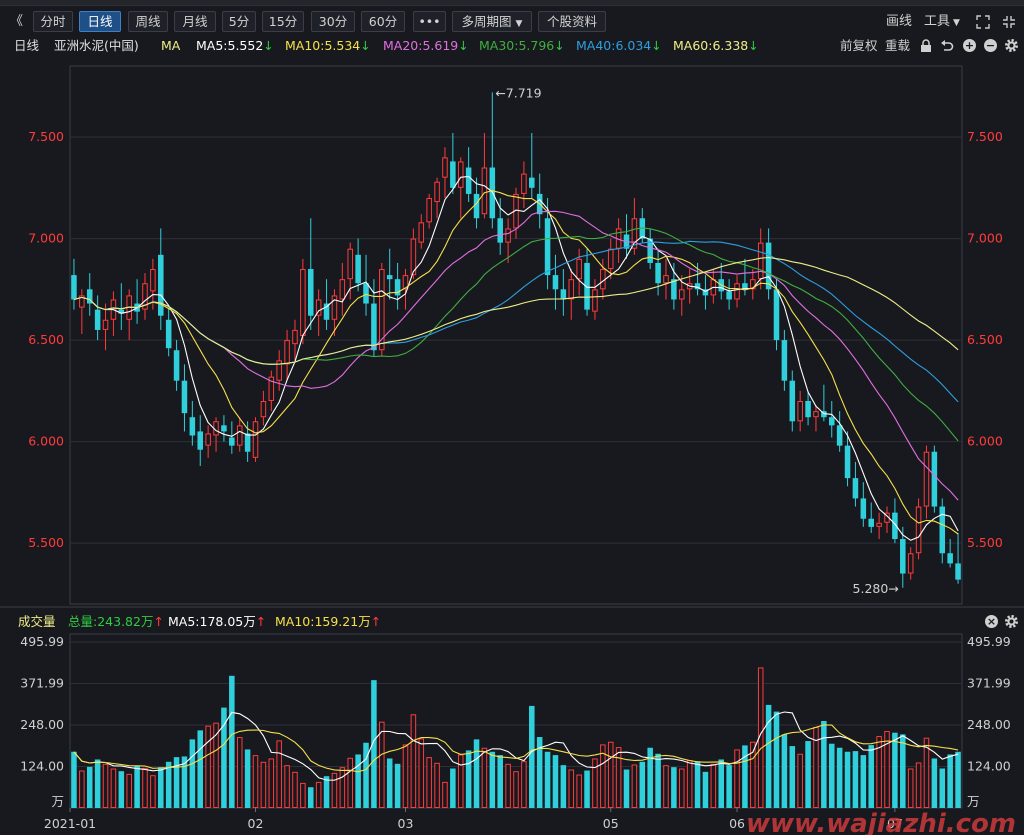  I want to click on volume-unit-left: 万, so click(57, 801).